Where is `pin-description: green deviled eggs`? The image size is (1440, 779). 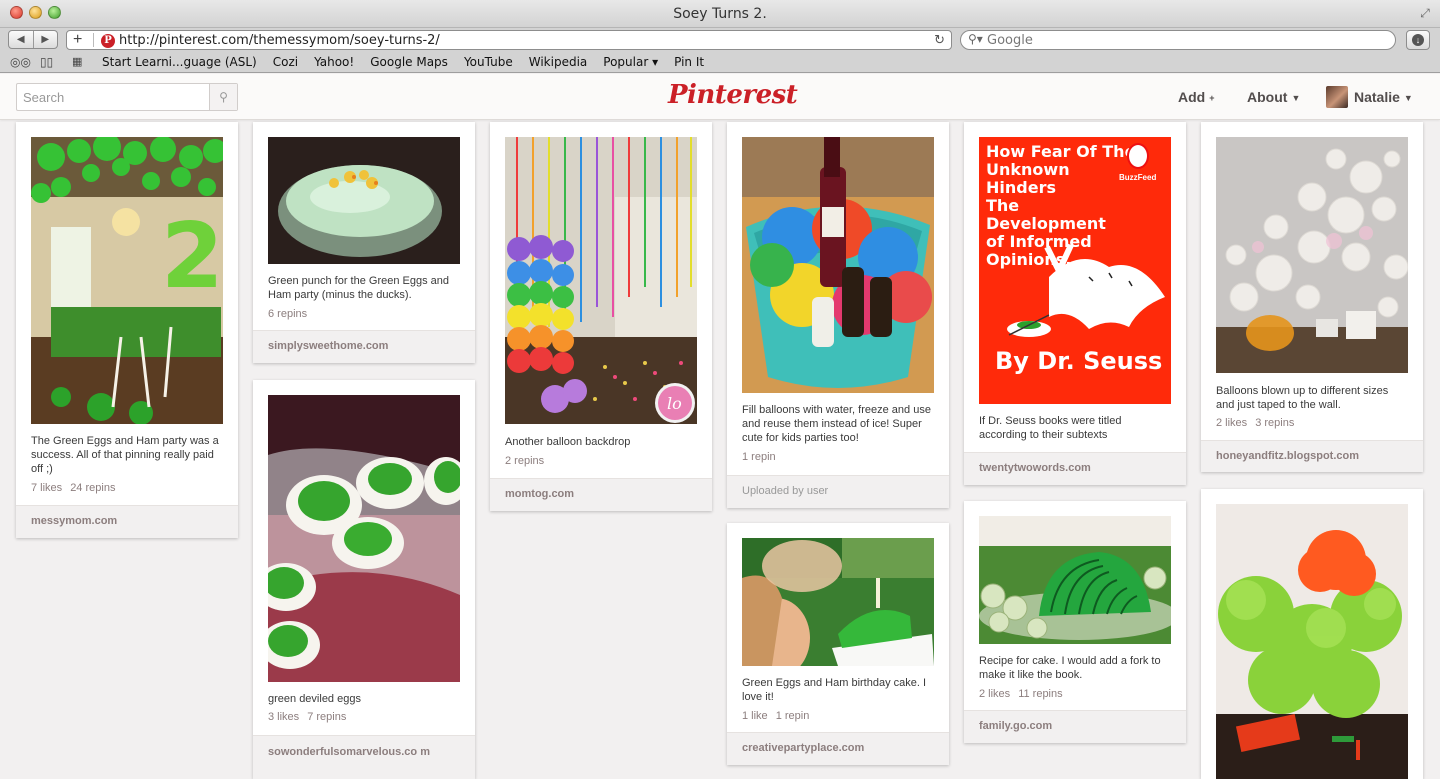
pin-description: green deviled eggs is located at coordinates (314, 699).